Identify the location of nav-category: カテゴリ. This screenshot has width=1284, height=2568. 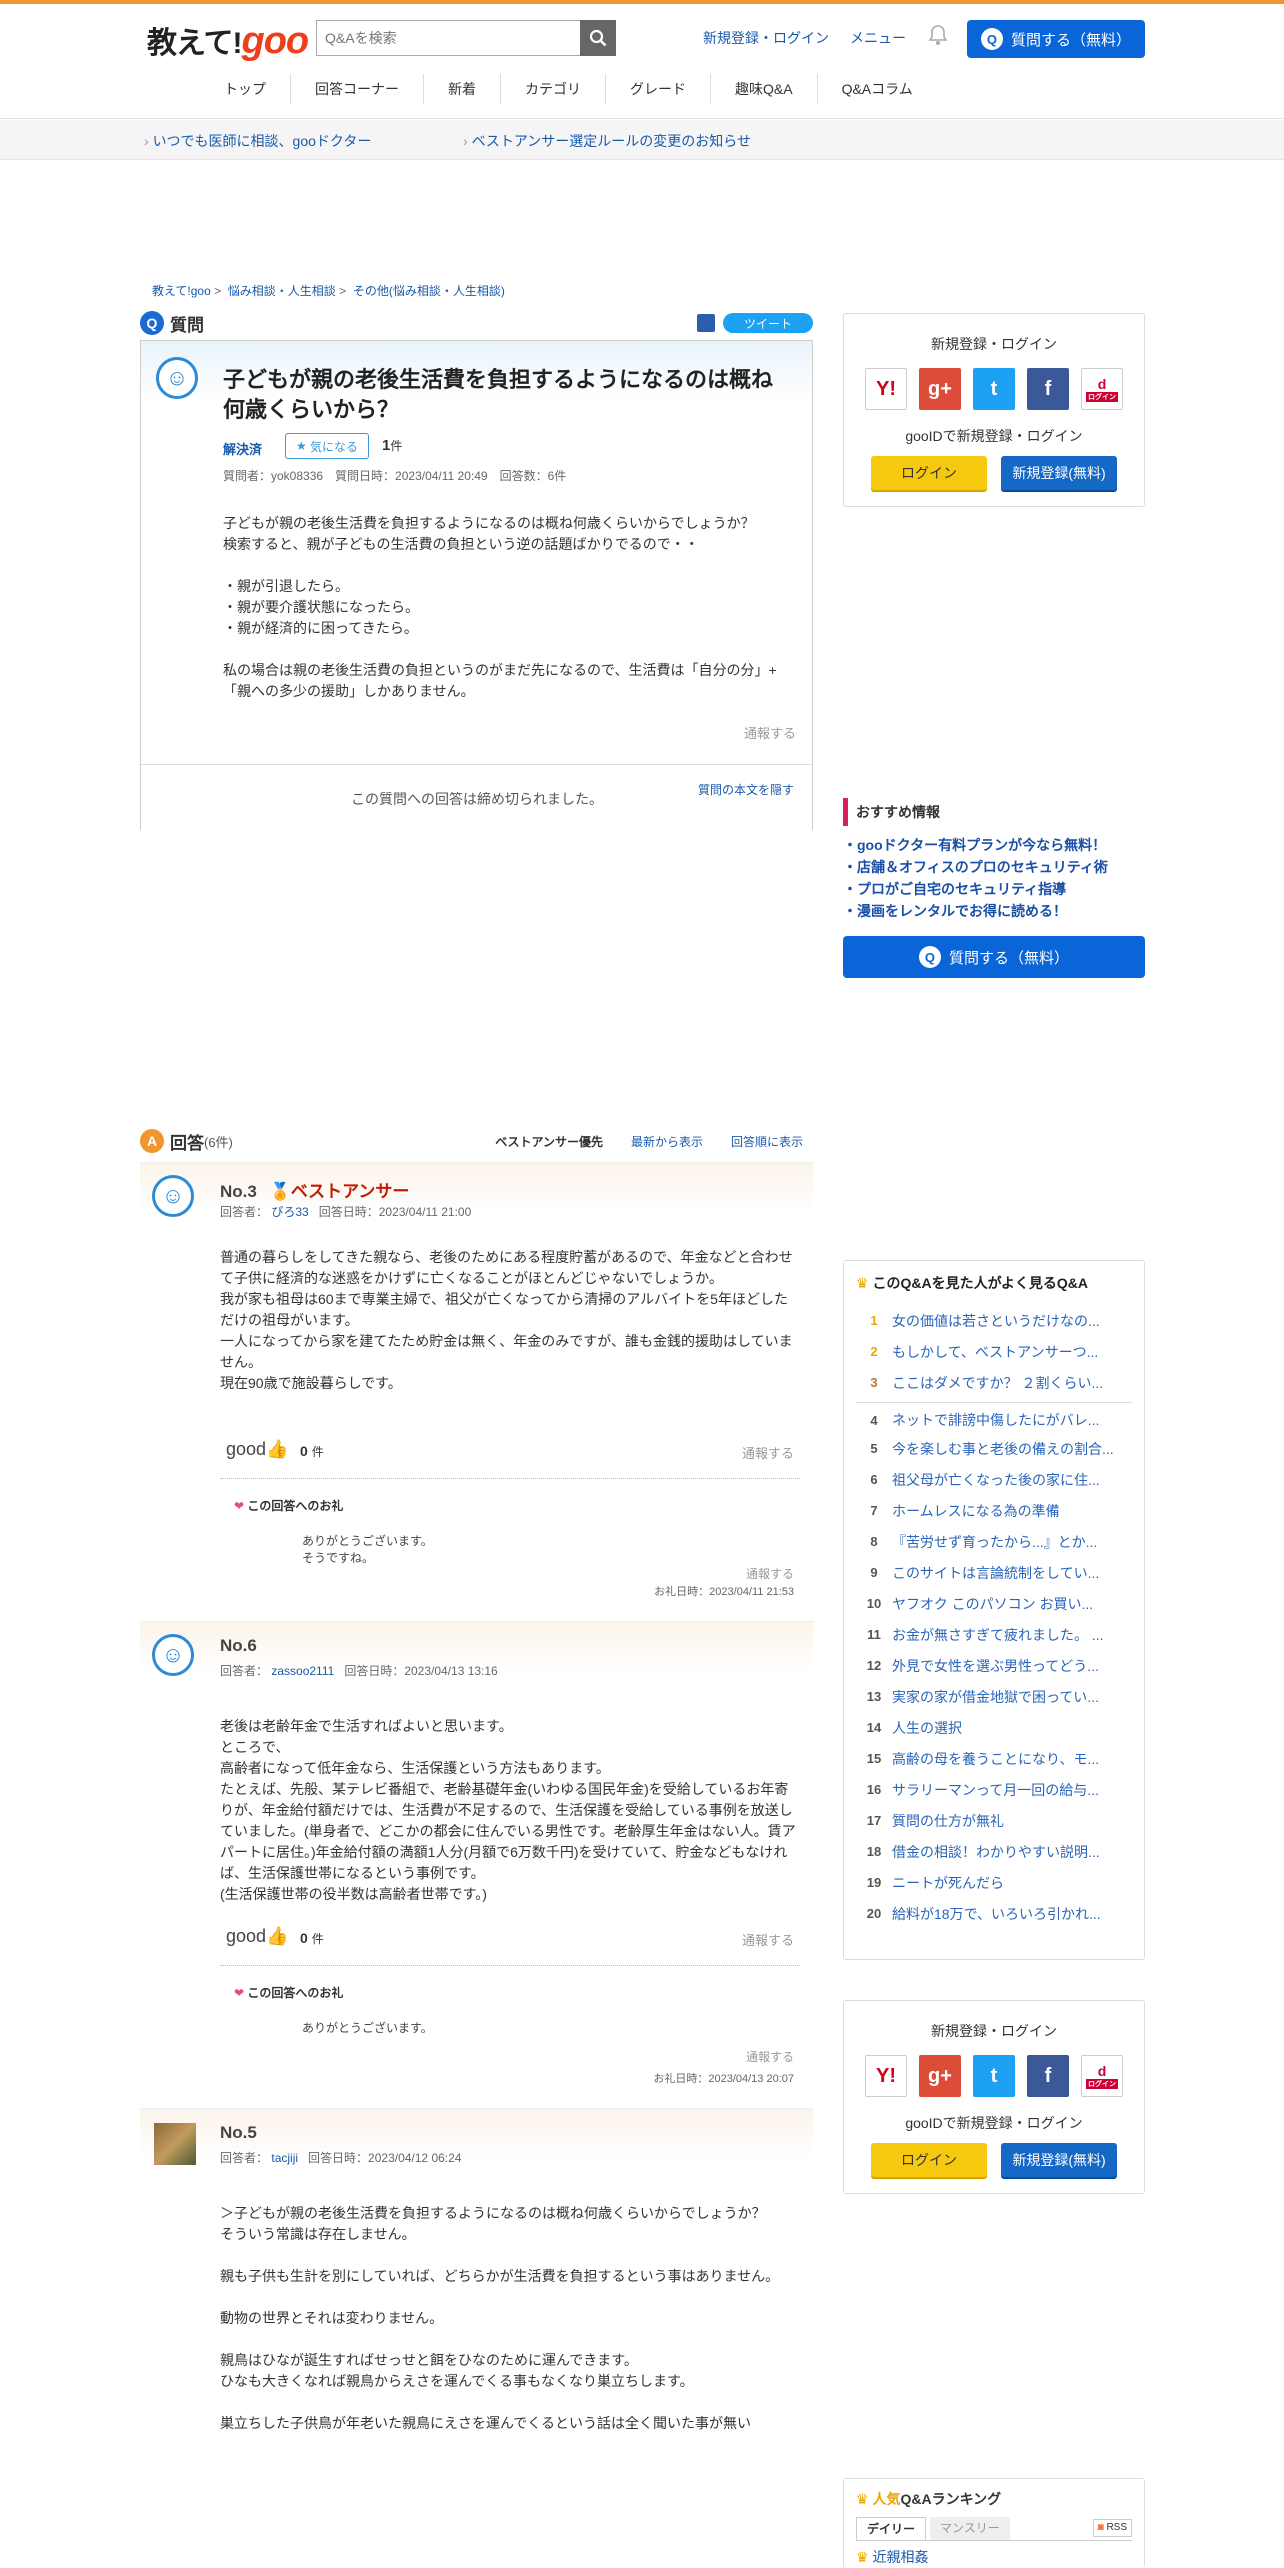
(552, 89).